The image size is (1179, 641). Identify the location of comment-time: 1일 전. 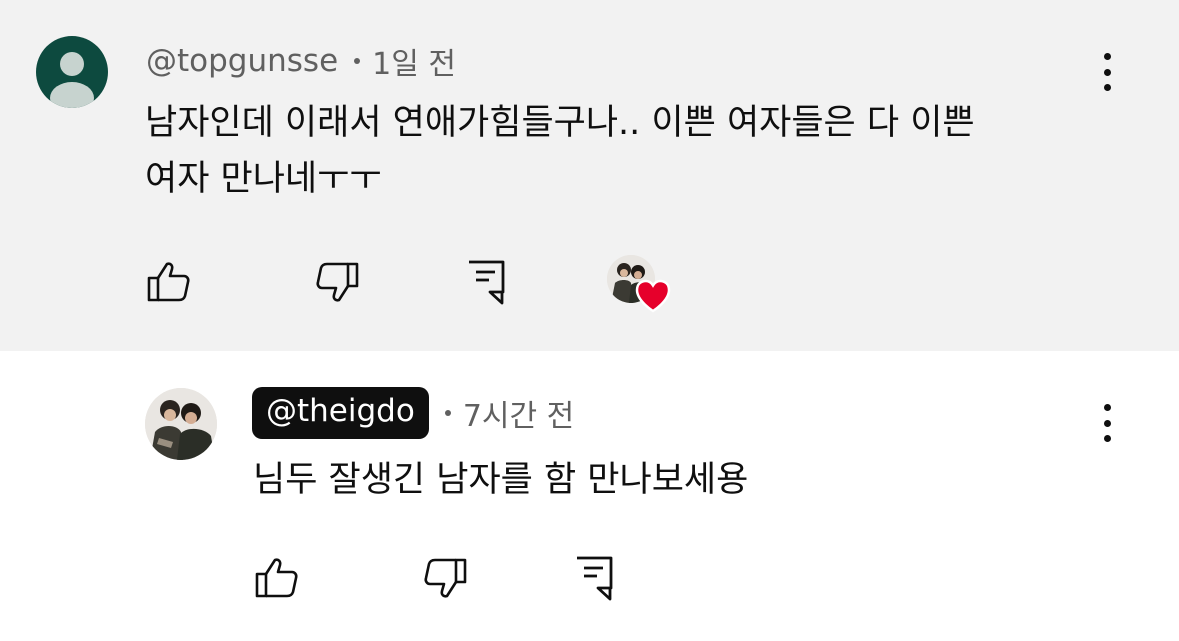
(414, 64).